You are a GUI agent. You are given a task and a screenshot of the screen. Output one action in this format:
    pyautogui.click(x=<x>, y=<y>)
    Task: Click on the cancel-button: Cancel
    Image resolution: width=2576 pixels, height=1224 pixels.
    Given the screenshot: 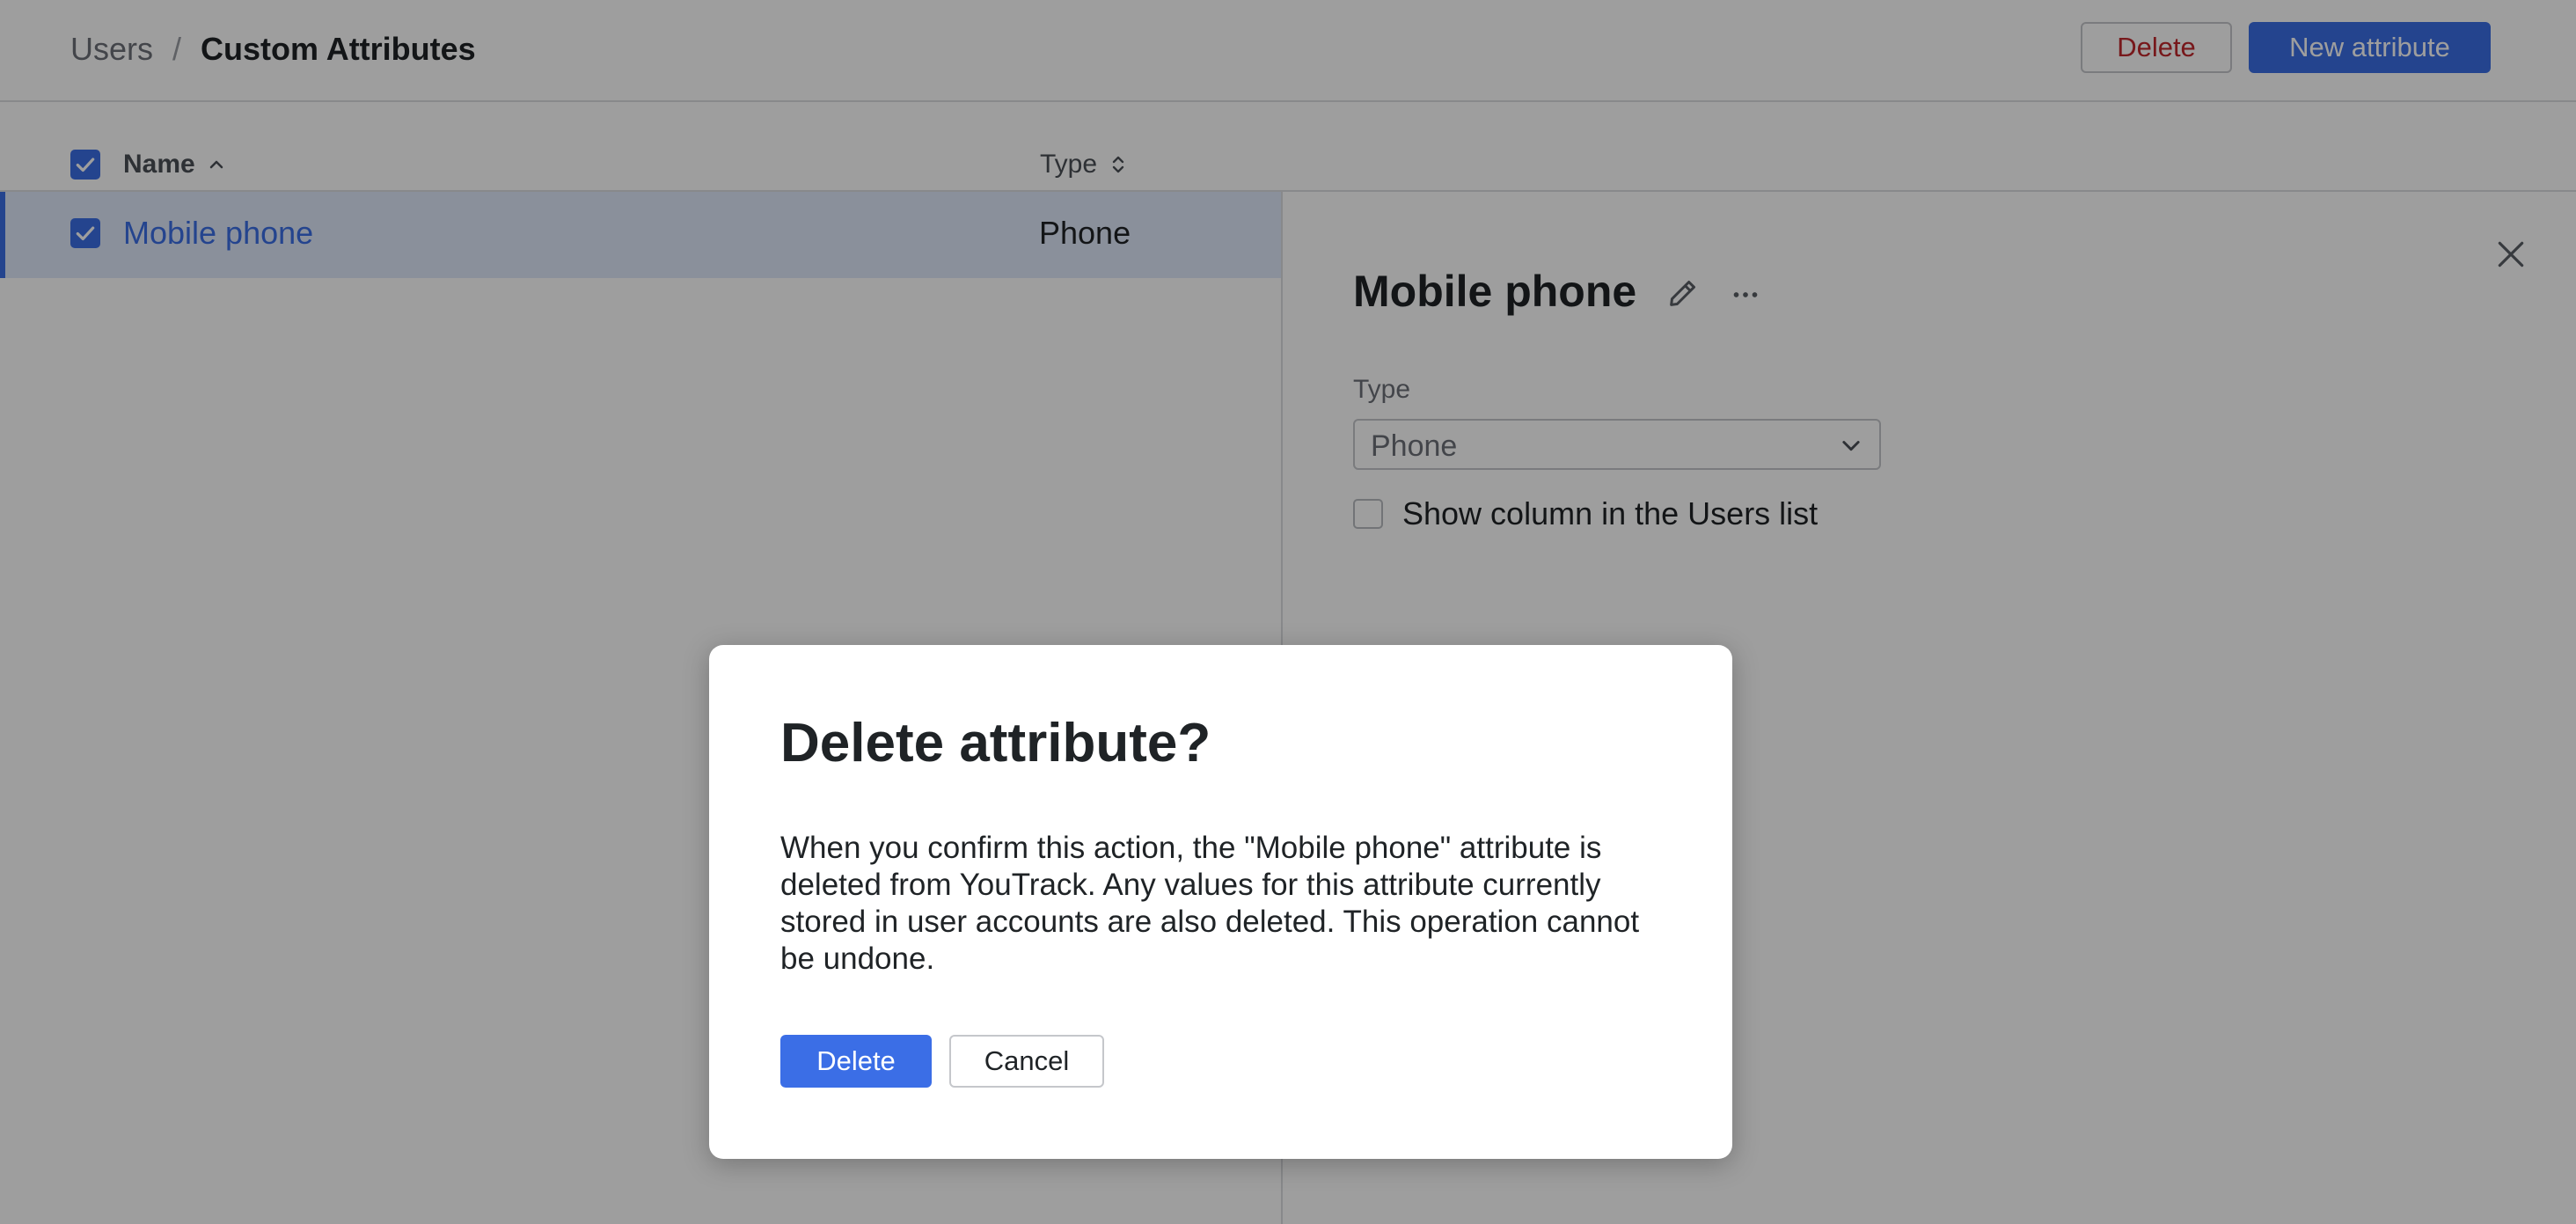 What is the action you would take?
    pyautogui.click(x=1026, y=1061)
    